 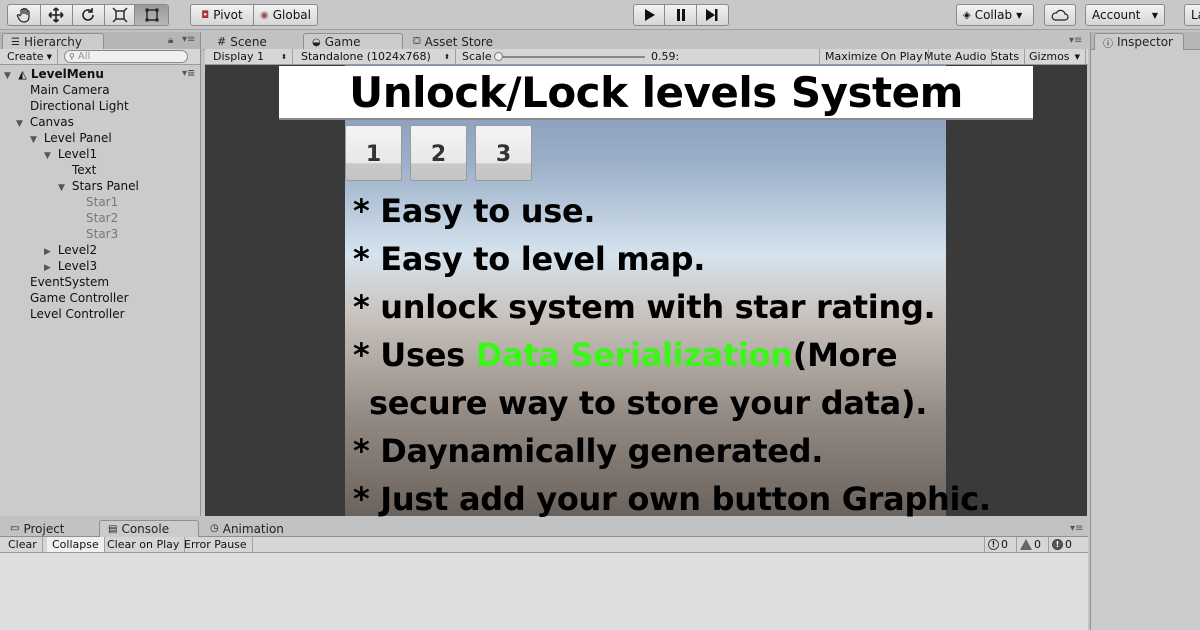 What do you see at coordinates (571, 57) in the screenshot?
I see `scale-slider-track` at bounding box center [571, 57].